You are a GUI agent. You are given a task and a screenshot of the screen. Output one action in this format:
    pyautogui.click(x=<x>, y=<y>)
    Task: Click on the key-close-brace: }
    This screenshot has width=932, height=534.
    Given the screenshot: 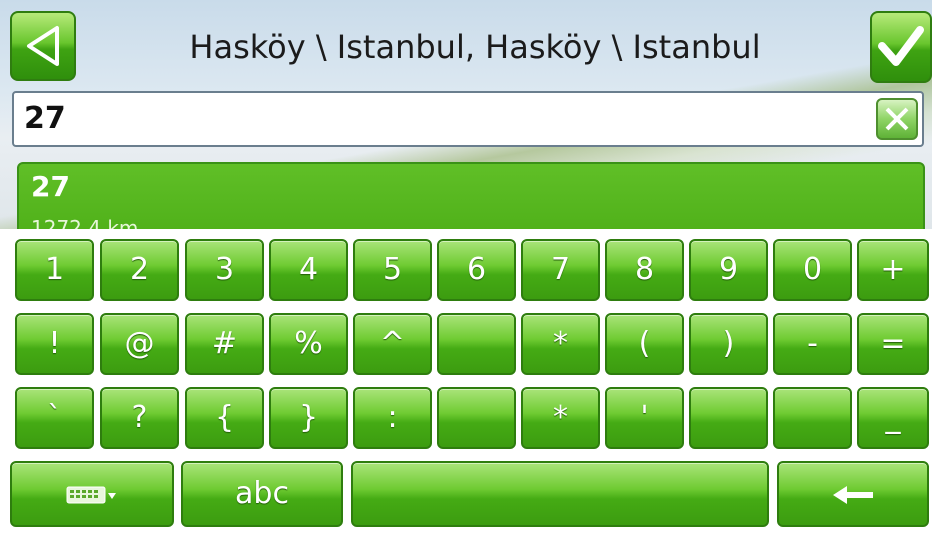 What is the action you would take?
    pyautogui.click(x=308, y=418)
    